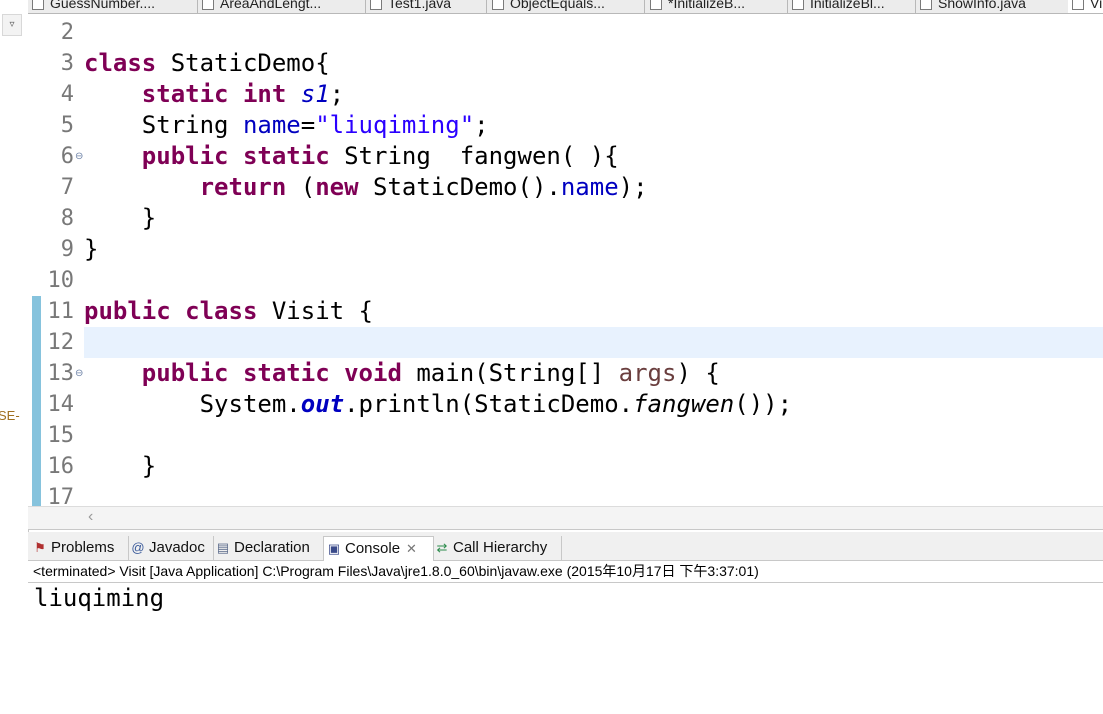 The width and height of the screenshot is (1103, 714). I want to click on tab-call-hierarchy: ⇄ Call Hierarchy, so click(497, 548).